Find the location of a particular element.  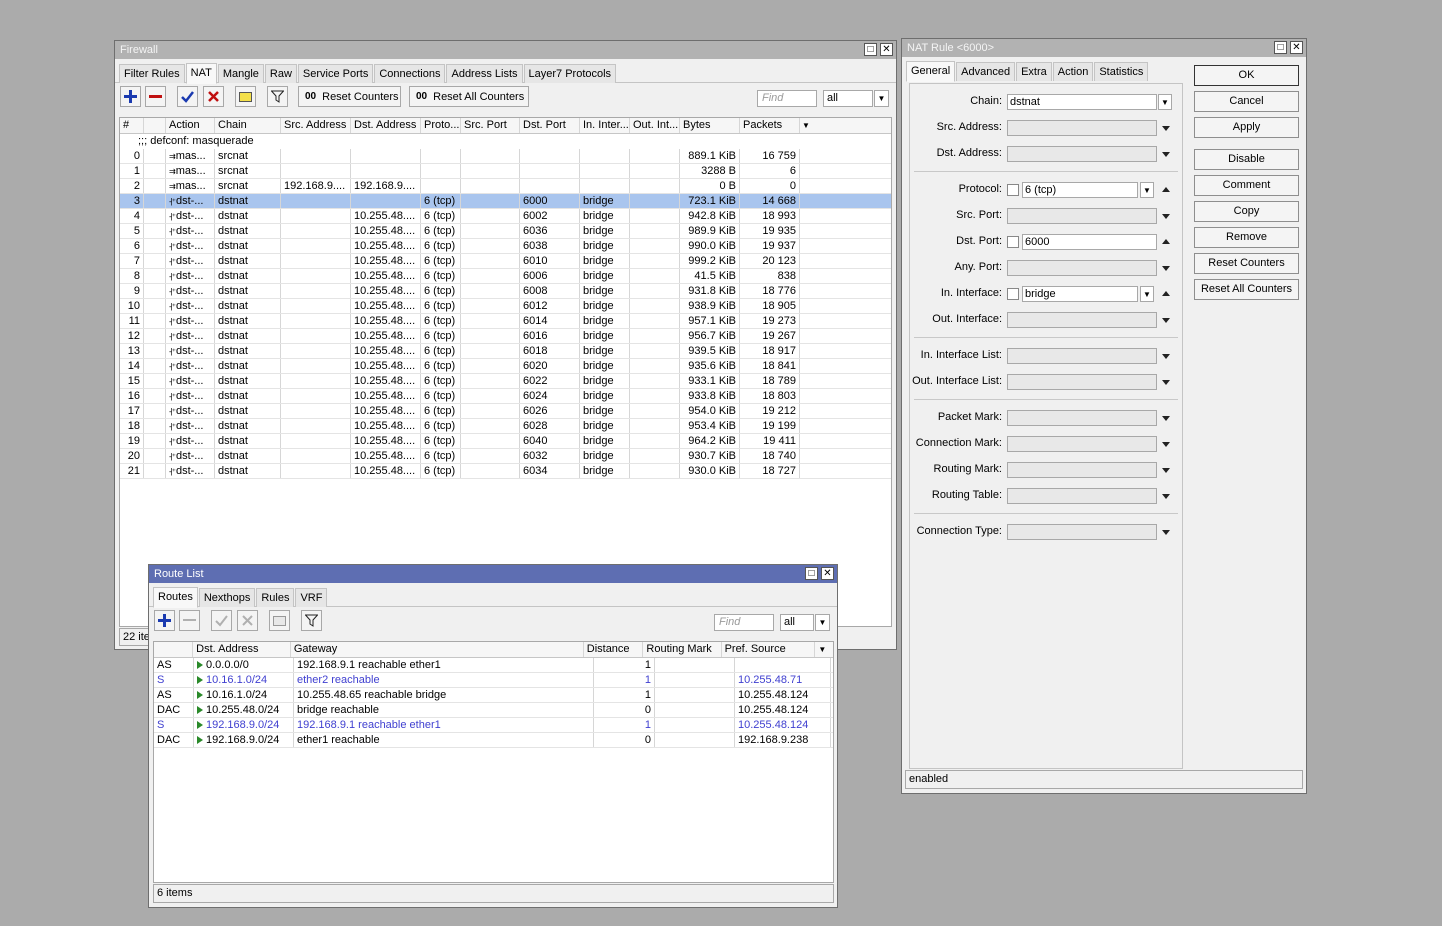

routing-table-field is located at coordinates (1082, 496).